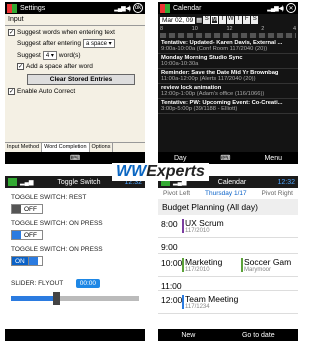 This screenshot has width=320, height=344. Describe the element at coordinates (66, 147) in the screenshot. I see `tab-word-completion: Word Completion` at that location.